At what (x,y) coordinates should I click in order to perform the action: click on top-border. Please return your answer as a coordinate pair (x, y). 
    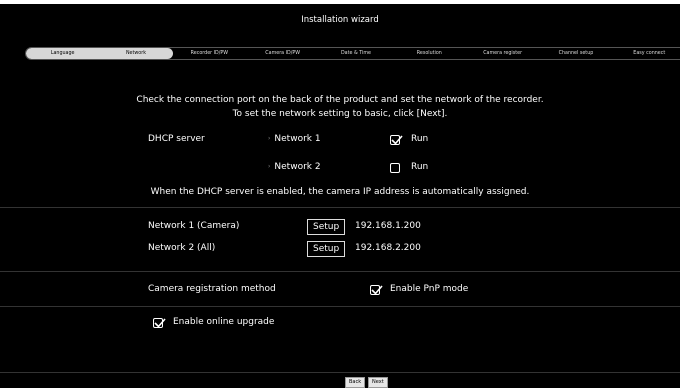
    Looking at the image, I should click on (340, 2).